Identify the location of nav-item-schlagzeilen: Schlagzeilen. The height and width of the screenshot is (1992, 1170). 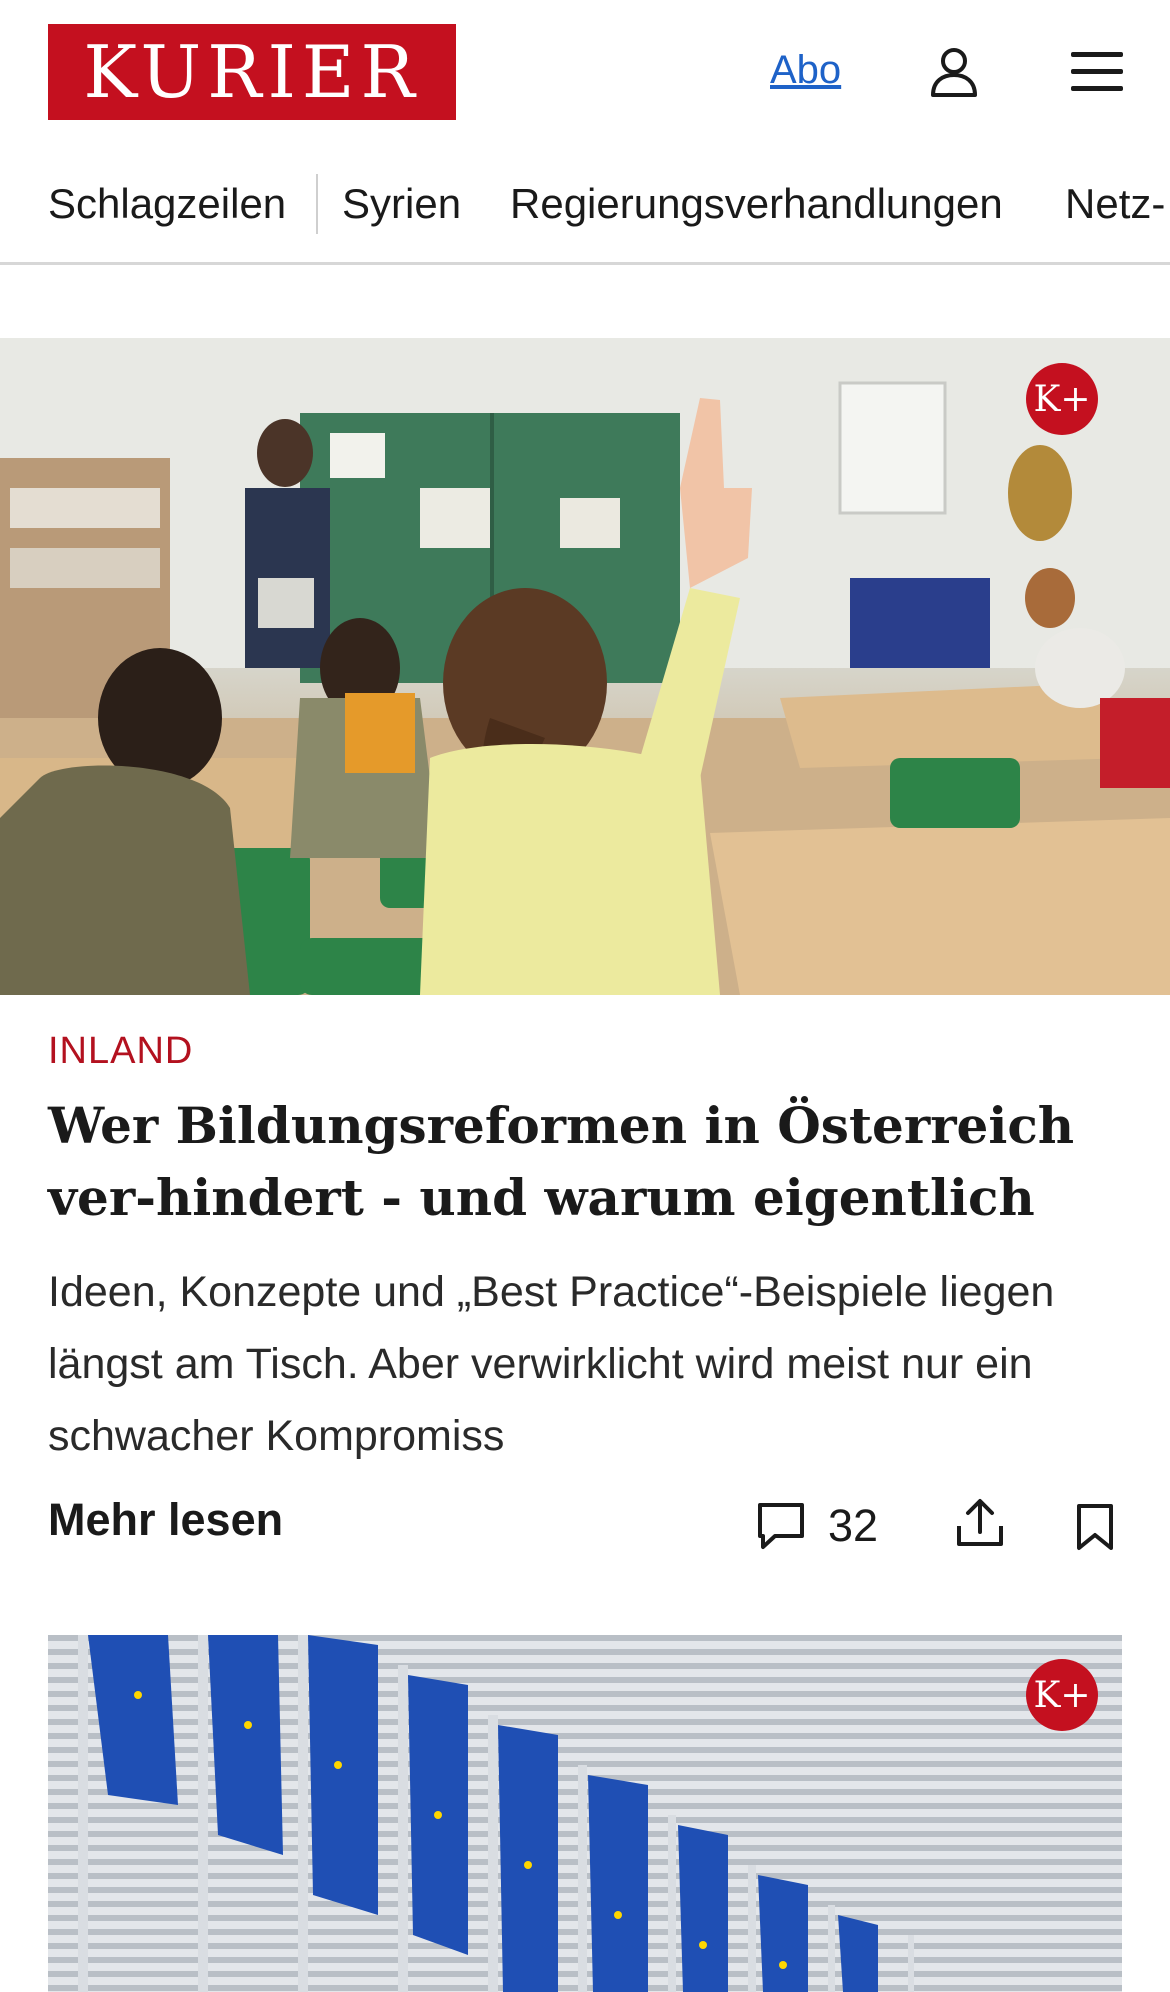
(167, 204).